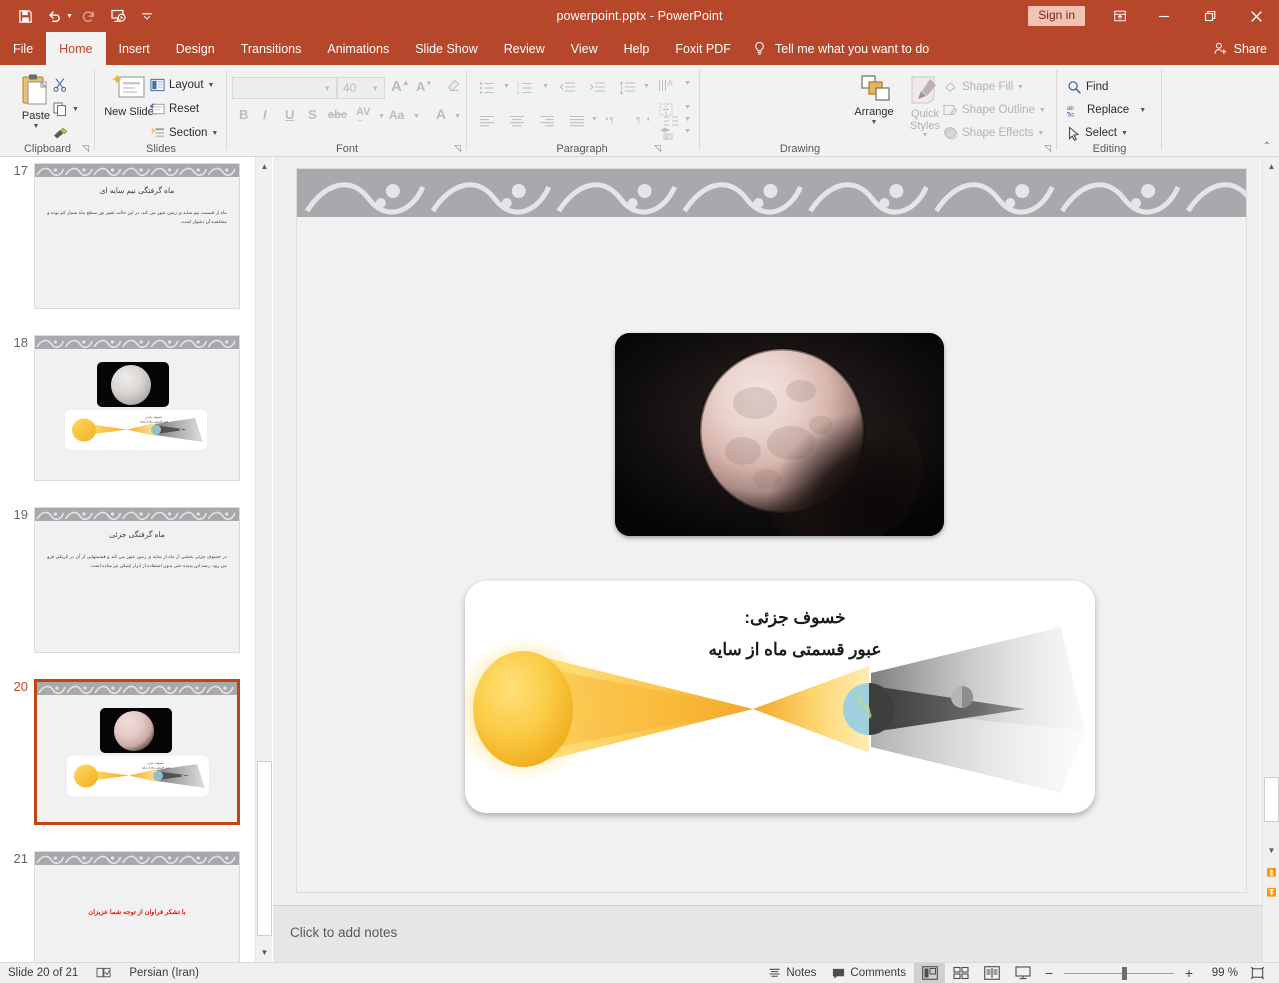  What do you see at coordinates (627, 88) in the screenshot?
I see `line-spacing-button` at bounding box center [627, 88].